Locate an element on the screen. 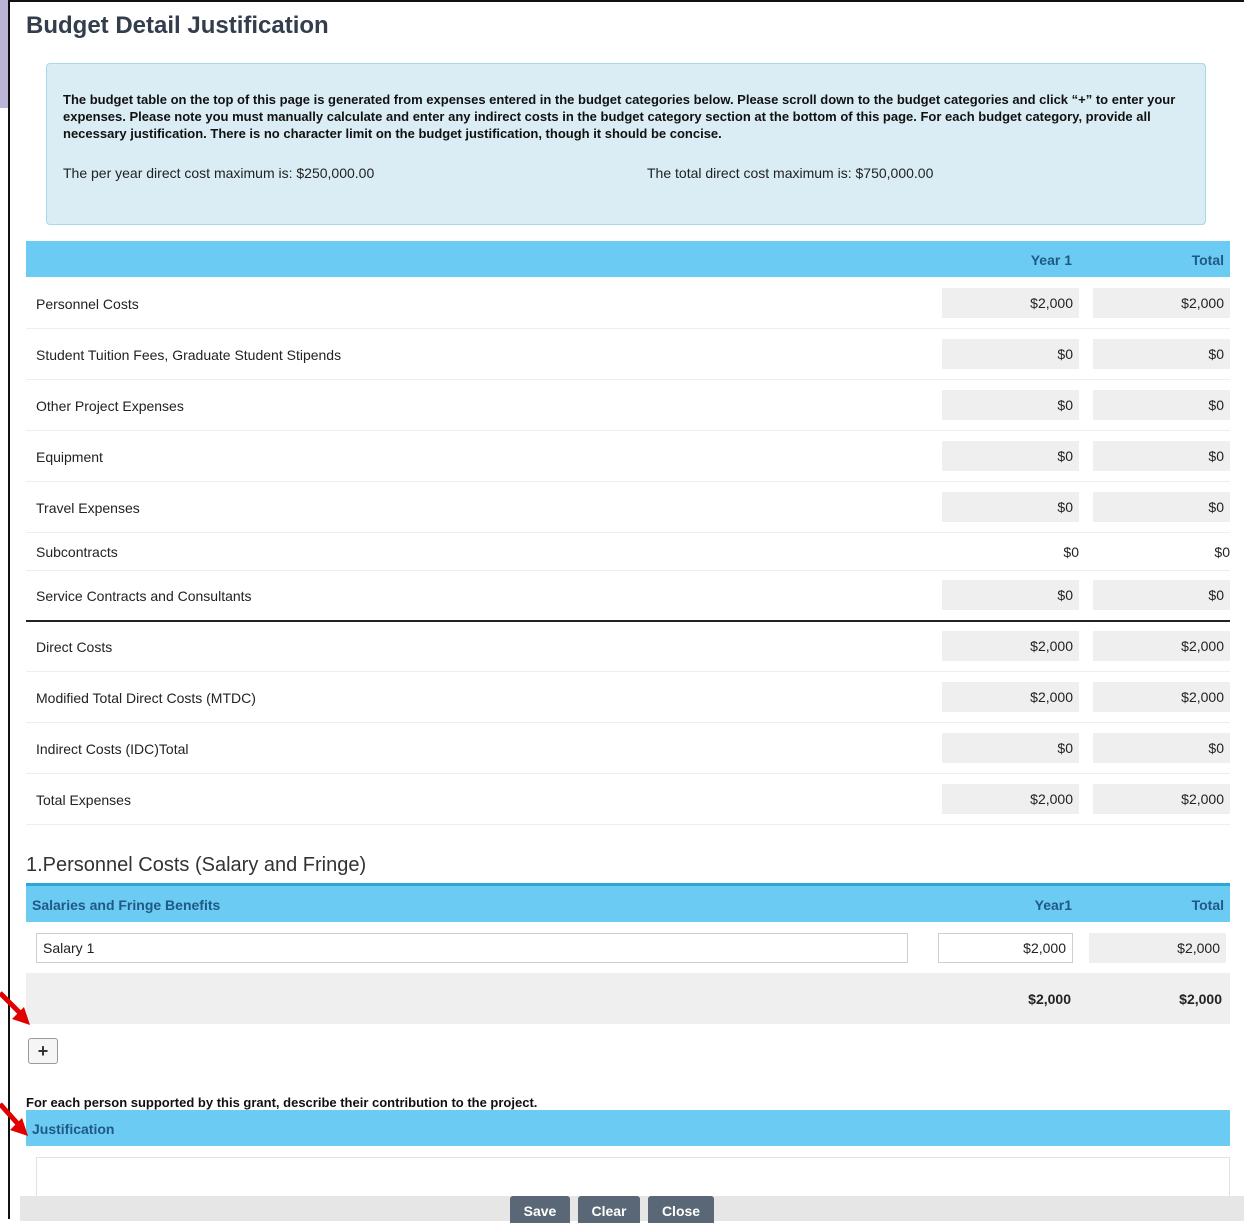 This screenshot has height=1226, width=1244. justification-label: Justification is located at coordinates (73, 1129).